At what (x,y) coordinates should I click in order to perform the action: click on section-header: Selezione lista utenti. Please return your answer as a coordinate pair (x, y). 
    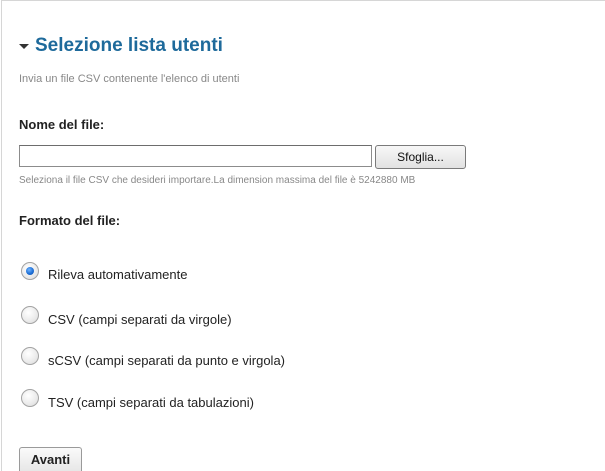
    Looking at the image, I should click on (120, 46).